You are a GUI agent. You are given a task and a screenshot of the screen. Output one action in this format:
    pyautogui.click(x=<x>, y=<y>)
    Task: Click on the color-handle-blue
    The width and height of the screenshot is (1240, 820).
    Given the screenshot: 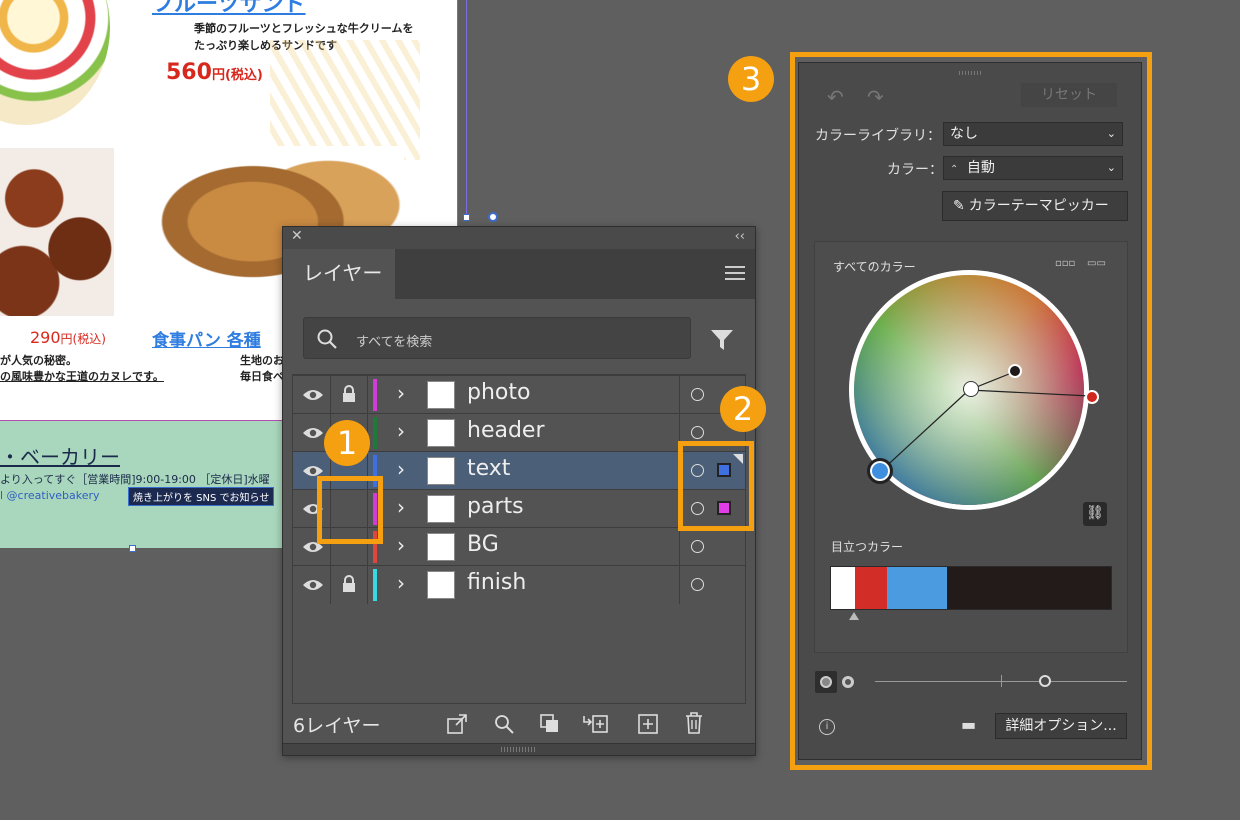 What is the action you would take?
    pyautogui.click(x=880, y=471)
    